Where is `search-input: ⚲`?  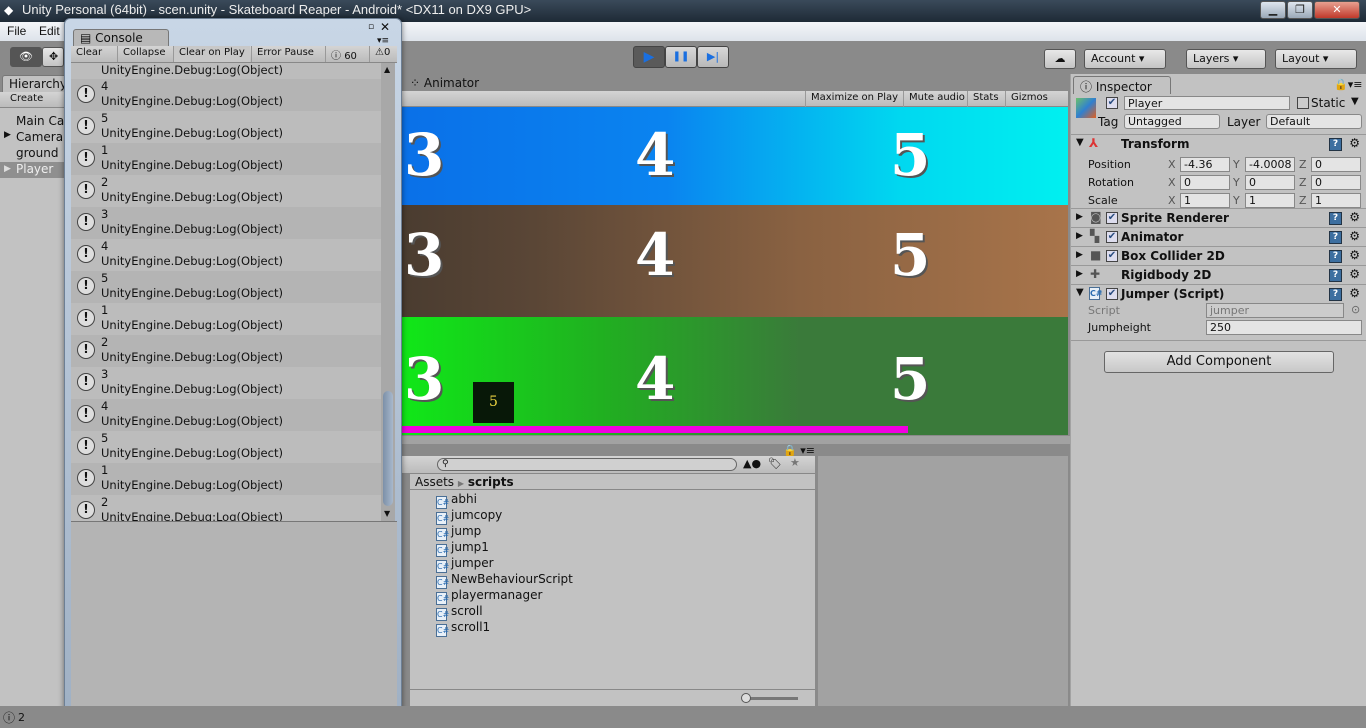
search-input: ⚲ is located at coordinates (587, 464).